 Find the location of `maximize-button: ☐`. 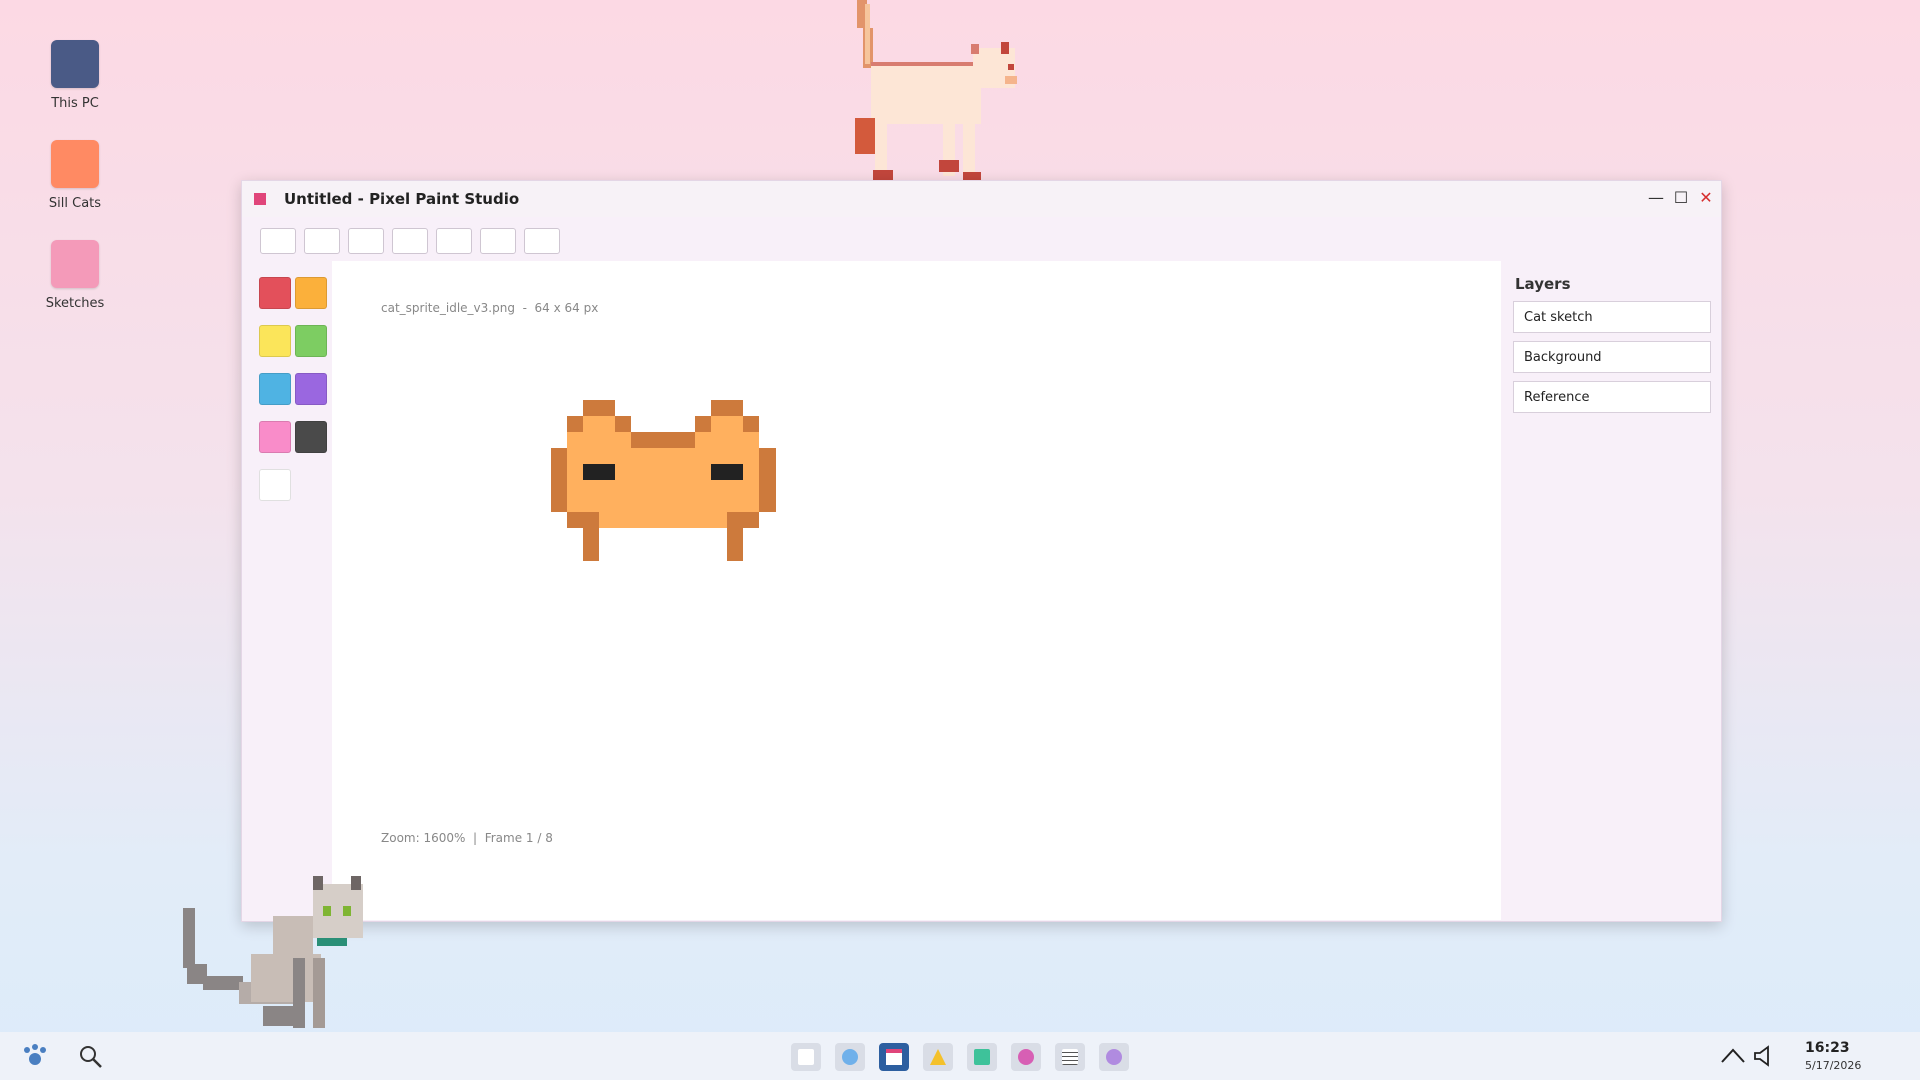

maximize-button: ☐ is located at coordinates (1681, 198).